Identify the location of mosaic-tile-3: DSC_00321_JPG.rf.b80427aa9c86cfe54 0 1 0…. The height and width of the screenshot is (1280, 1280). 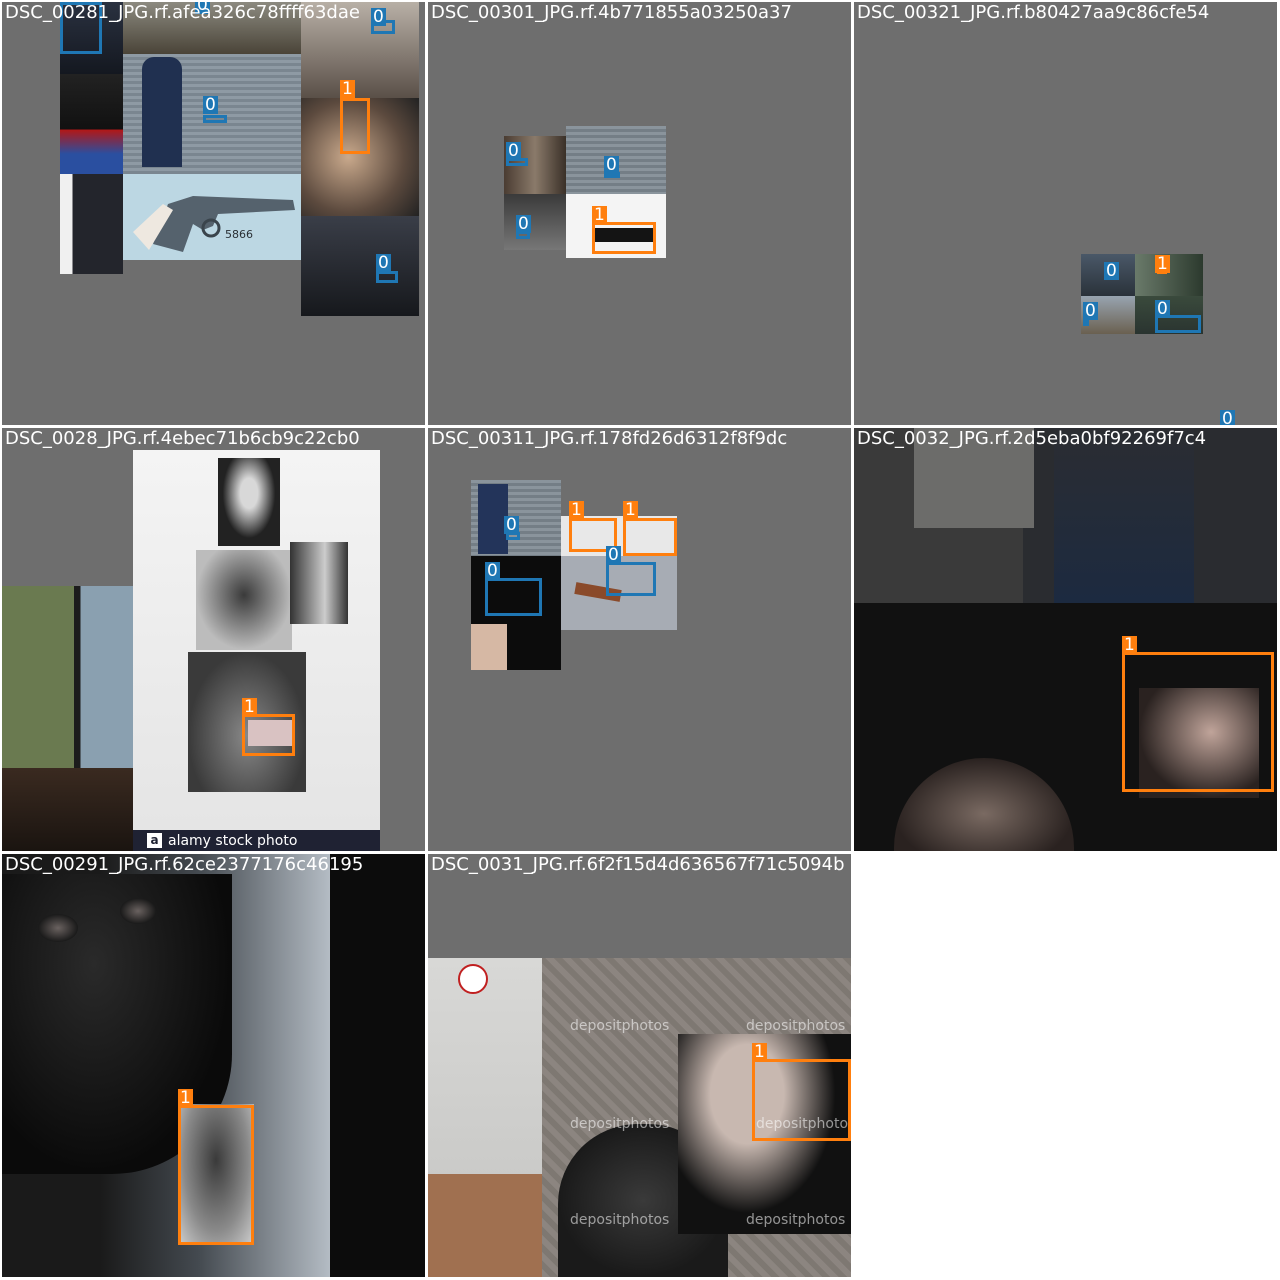
(1065, 213).